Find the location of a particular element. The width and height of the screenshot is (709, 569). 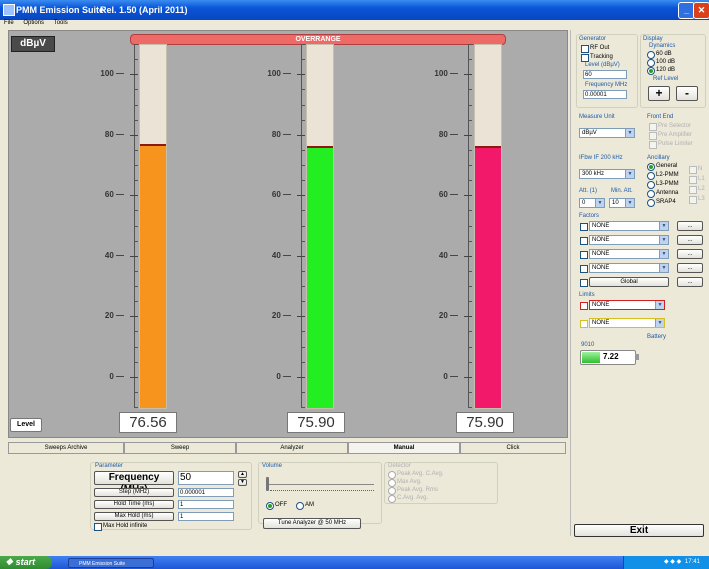

pre-selector-checkbox is located at coordinates (653, 127).